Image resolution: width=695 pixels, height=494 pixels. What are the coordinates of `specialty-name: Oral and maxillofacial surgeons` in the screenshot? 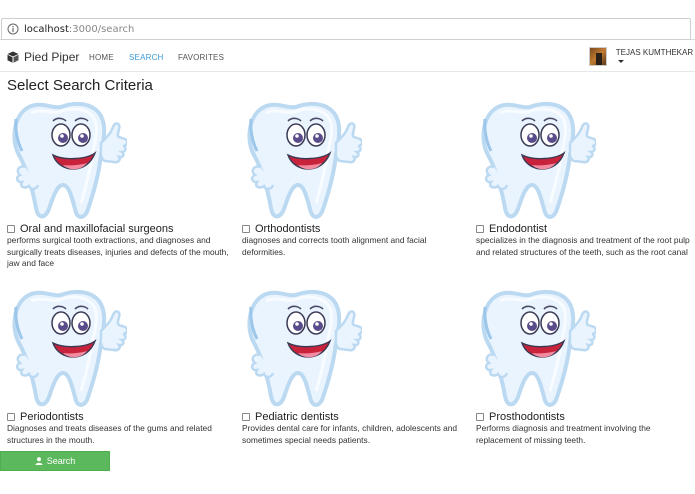 It's located at (97, 229).